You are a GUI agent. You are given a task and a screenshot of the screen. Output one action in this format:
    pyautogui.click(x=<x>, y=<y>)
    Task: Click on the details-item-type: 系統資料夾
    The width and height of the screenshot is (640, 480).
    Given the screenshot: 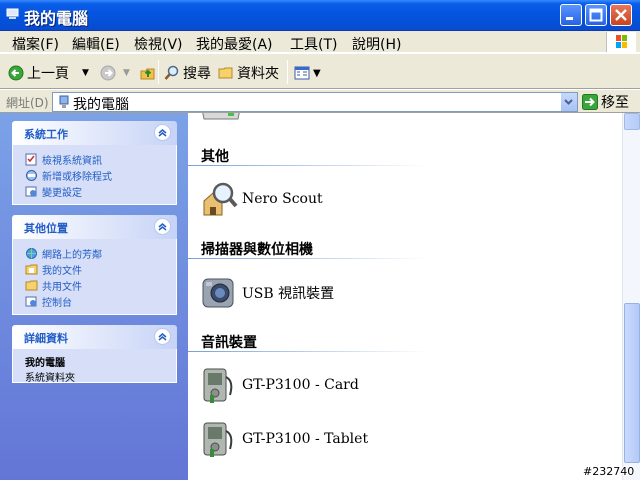 What is the action you would take?
    pyautogui.click(x=50, y=378)
    